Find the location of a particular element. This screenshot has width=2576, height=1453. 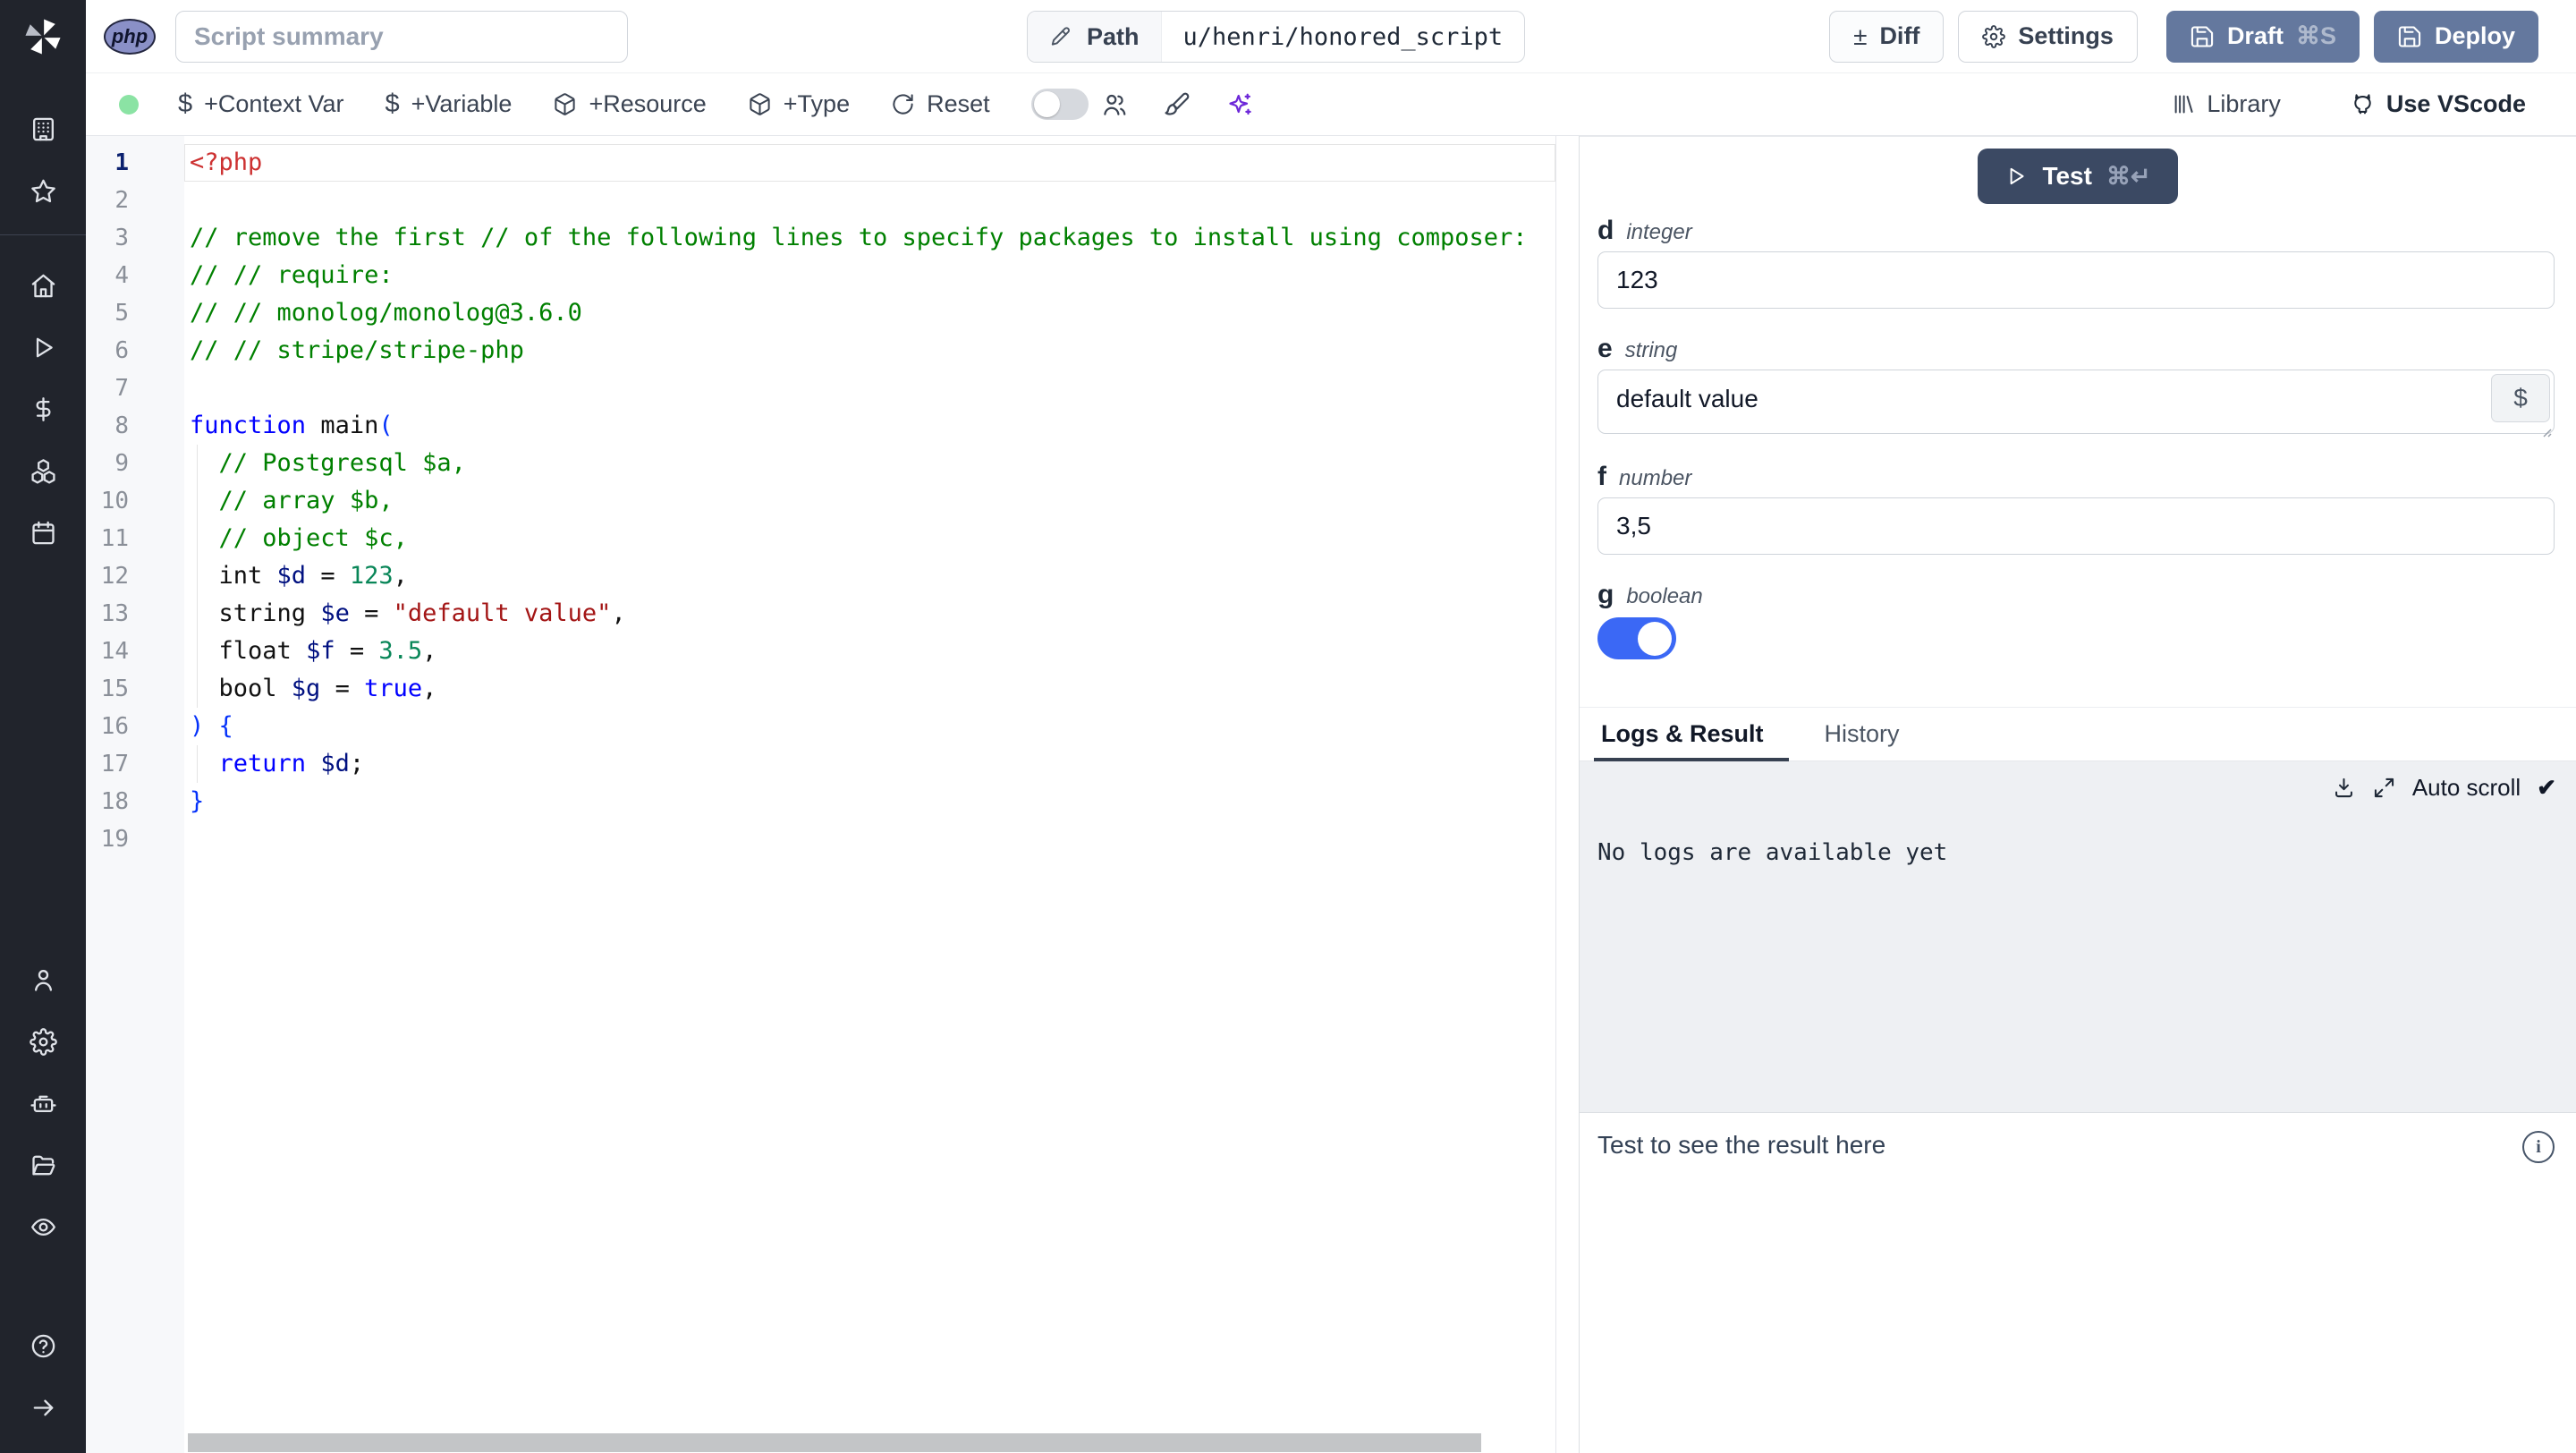

add-type-button: +Type is located at coordinates (799, 104).